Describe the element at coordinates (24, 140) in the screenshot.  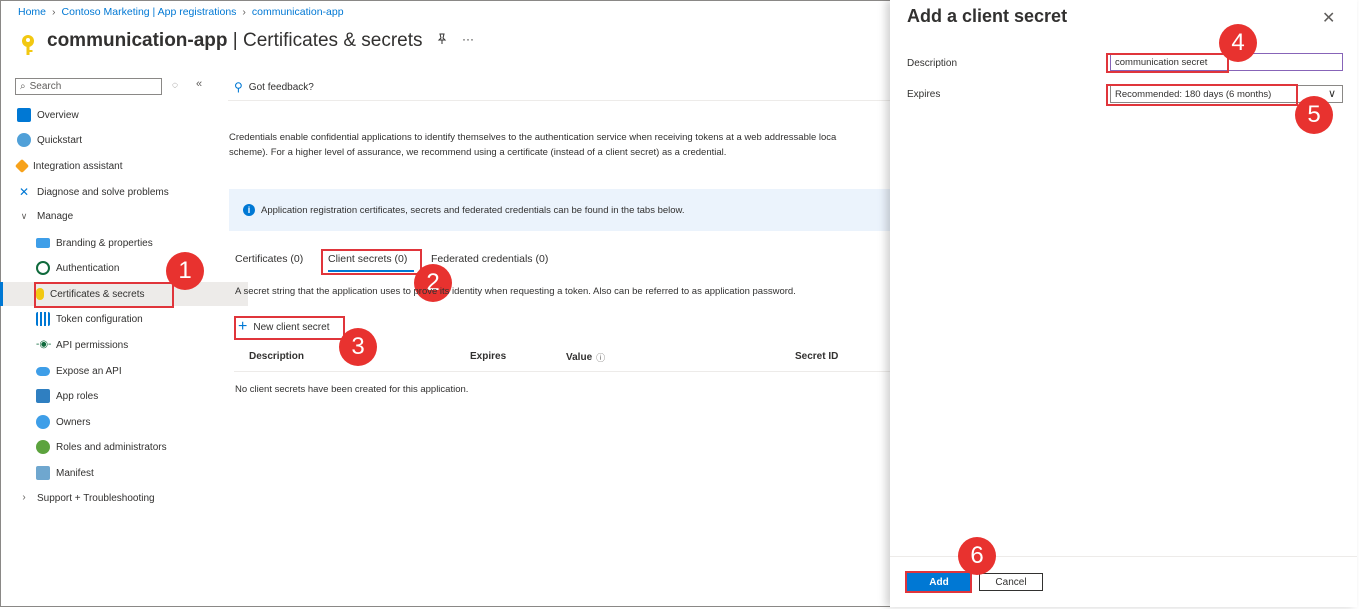
I see `quickstart-icon` at that location.